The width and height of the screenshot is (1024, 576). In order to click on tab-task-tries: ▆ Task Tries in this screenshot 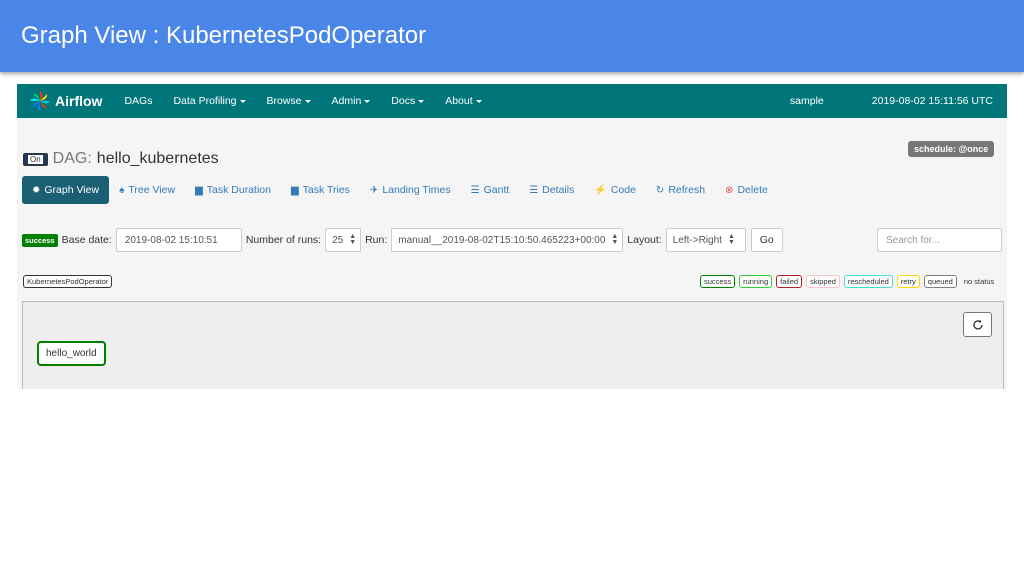, I will do `click(320, 190)`.